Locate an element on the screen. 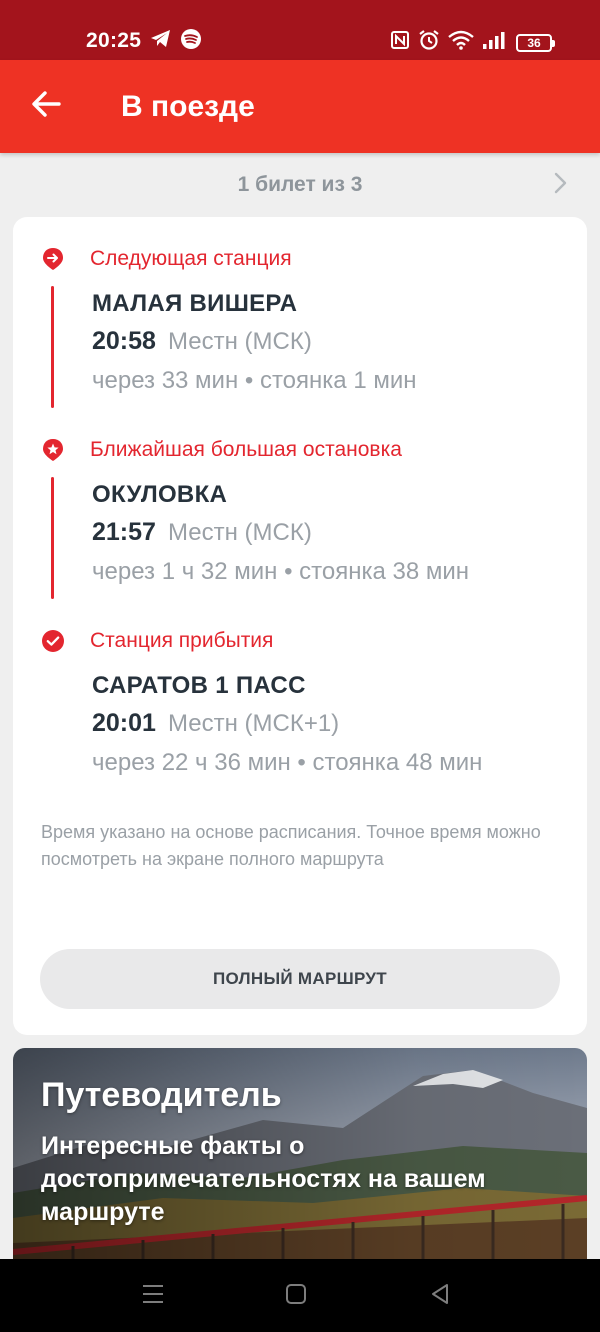 The height and width of the screenshot is (1332, 600). alarm-icon is located at coordinates (429, 42).